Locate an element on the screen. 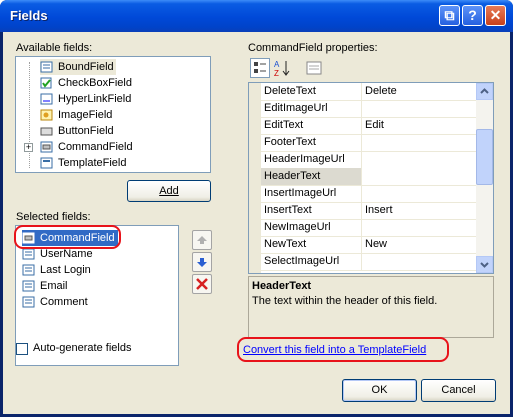 This screenshot has height=417, width=513. property-grid-margin is located at coordinates (255, 178).